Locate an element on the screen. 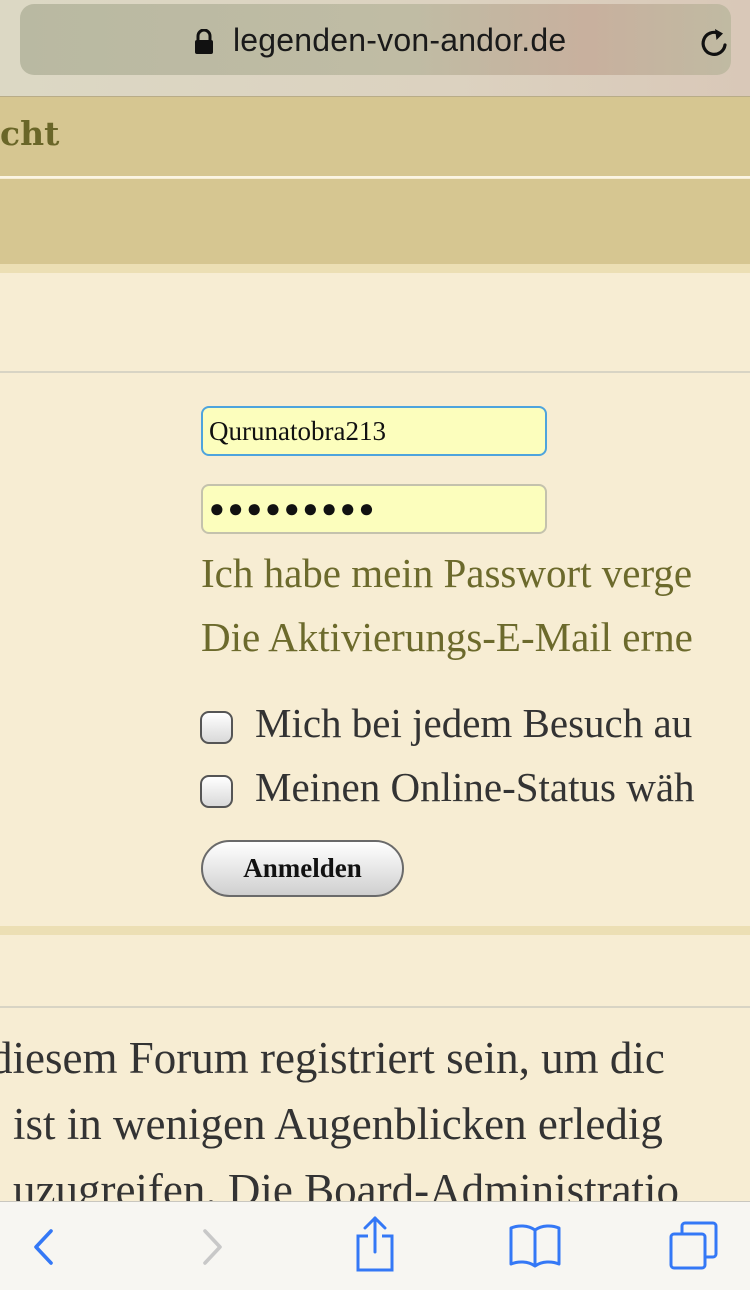  login-button: Anmelden is located at coordinates (302, 868).